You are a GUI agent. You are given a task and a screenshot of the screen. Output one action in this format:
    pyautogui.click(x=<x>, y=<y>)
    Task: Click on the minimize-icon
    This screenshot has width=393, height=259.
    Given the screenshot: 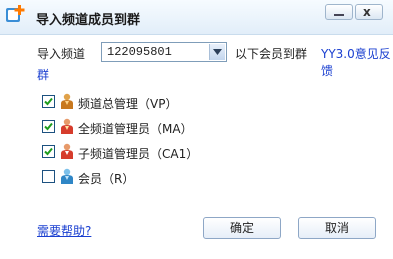 What is the action you would take?
    pyautogui.click(x=339, y=15)
    